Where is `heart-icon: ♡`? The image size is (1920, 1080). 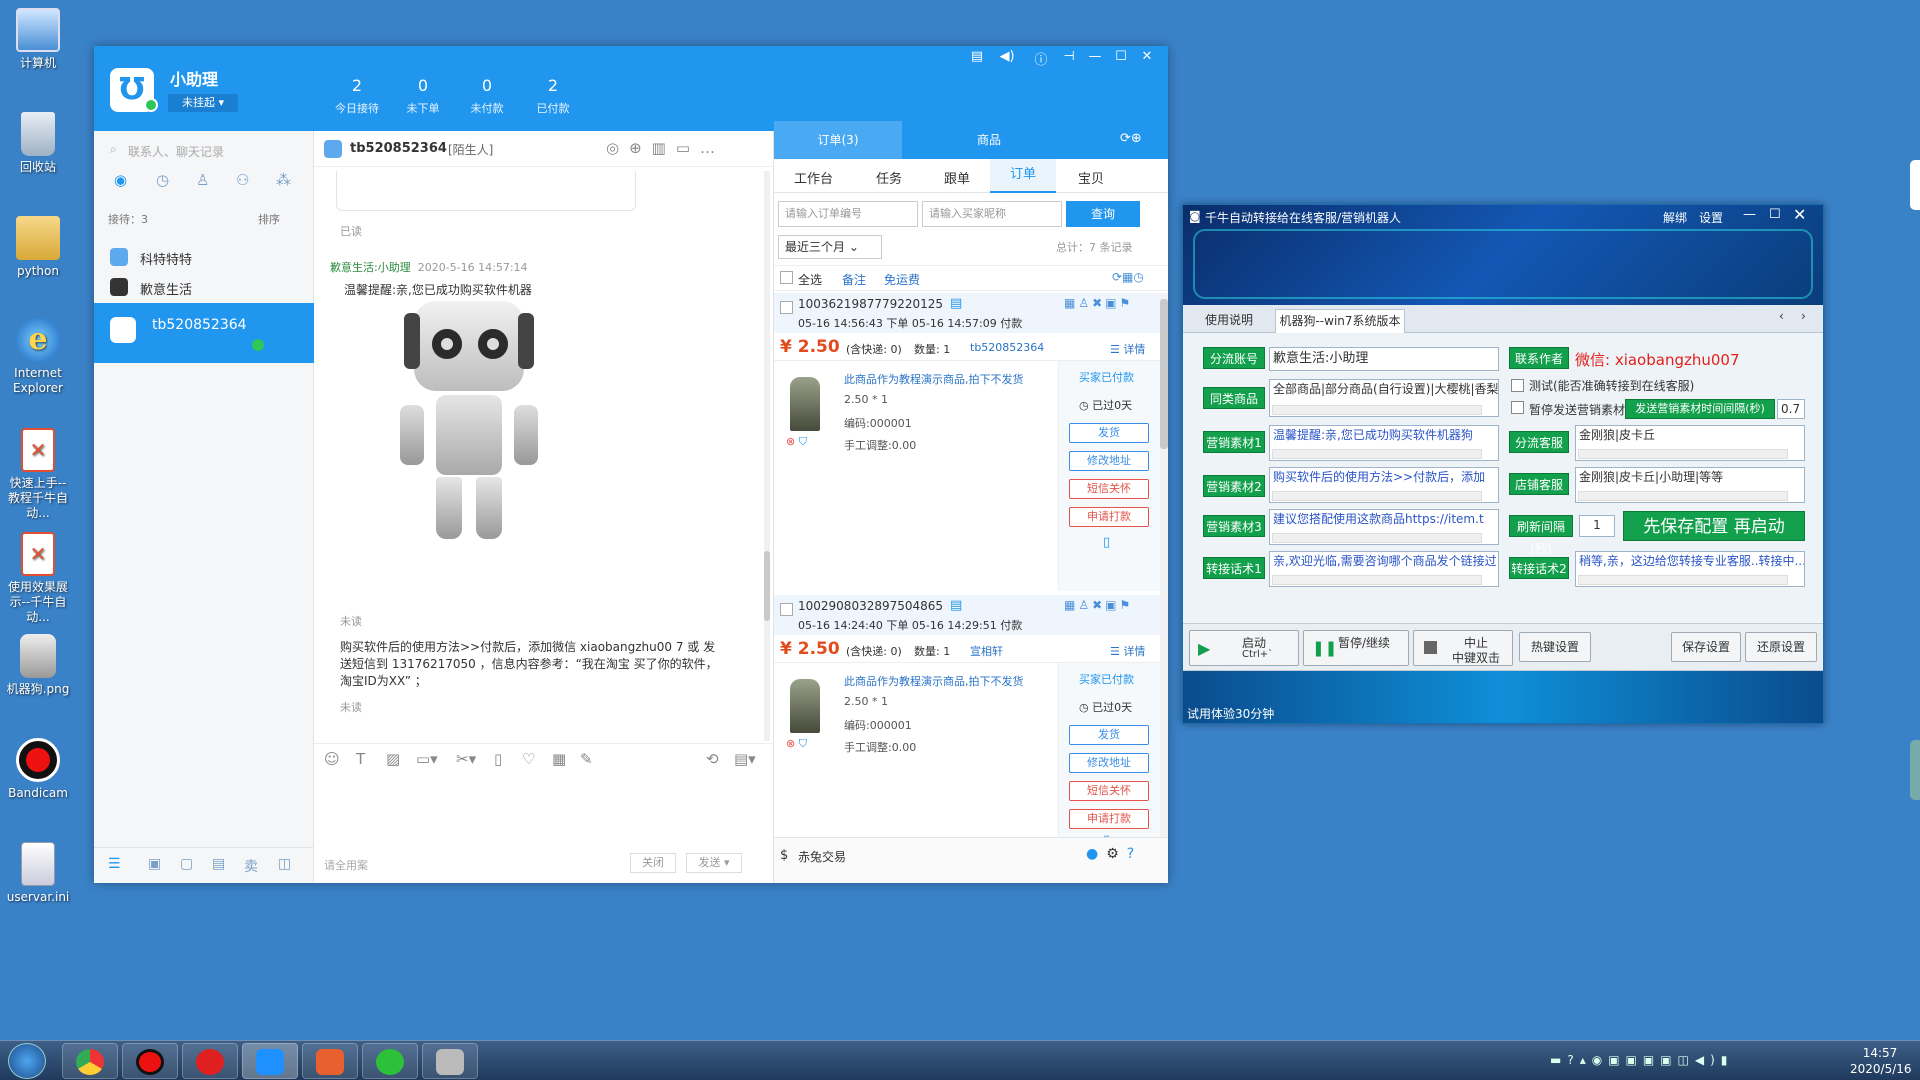 heart-icon: ♡ is located at coordinates (528, 759).